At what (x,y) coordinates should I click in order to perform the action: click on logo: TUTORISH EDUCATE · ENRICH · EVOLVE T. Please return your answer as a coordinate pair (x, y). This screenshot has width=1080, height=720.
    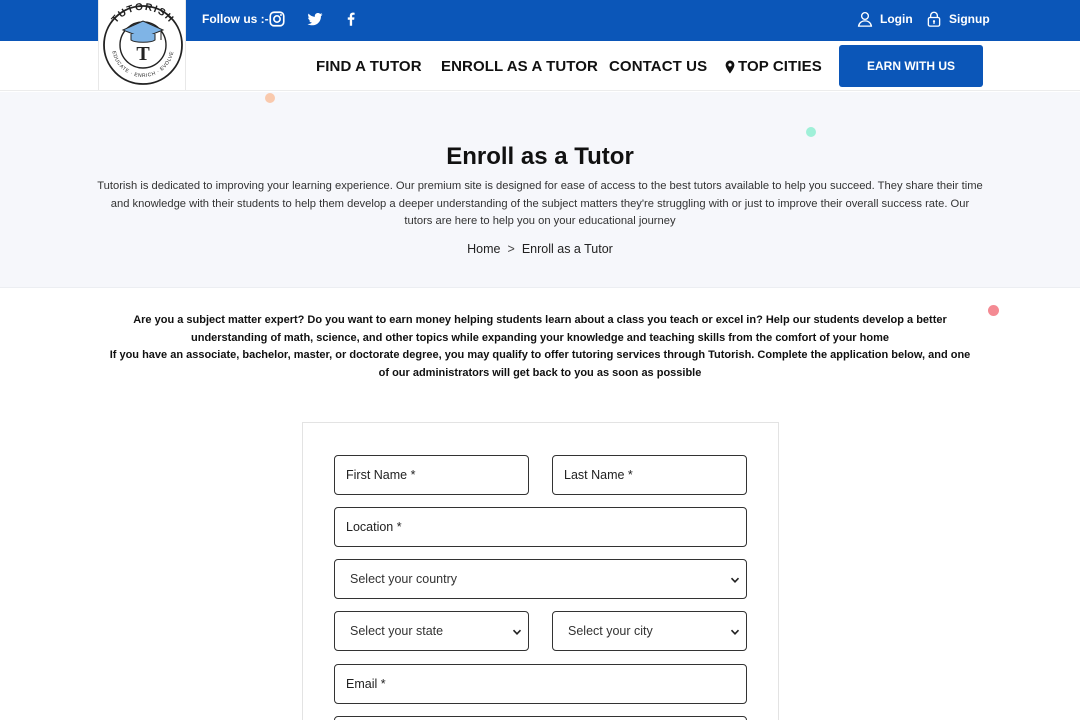
    Looking at the image, I should click on (142, 45).